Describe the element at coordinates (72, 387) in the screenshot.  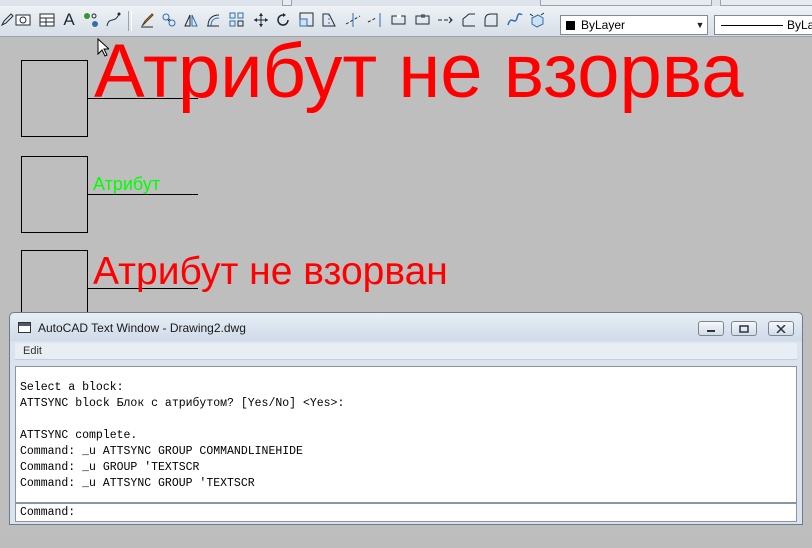
I see `command-history-line: Select a block:` at that location.